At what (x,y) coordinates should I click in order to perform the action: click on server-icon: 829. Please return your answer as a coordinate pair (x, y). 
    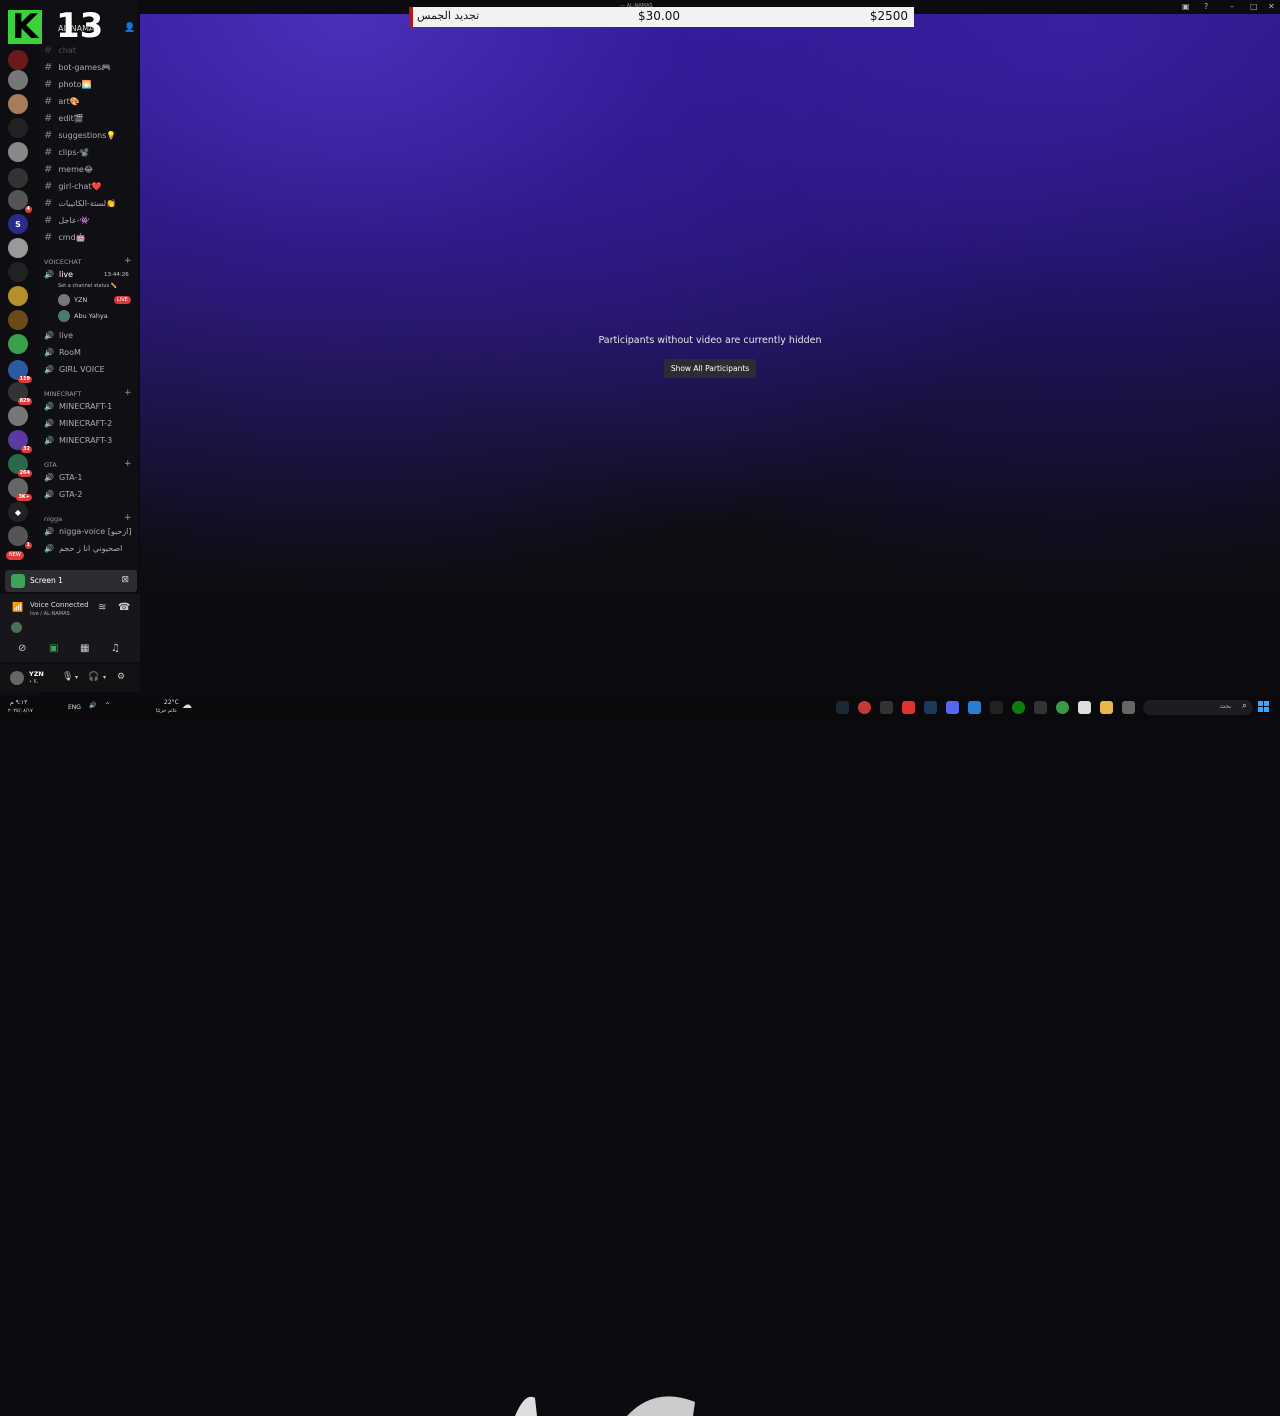
    Looking at the image, I should click on (20, 393).